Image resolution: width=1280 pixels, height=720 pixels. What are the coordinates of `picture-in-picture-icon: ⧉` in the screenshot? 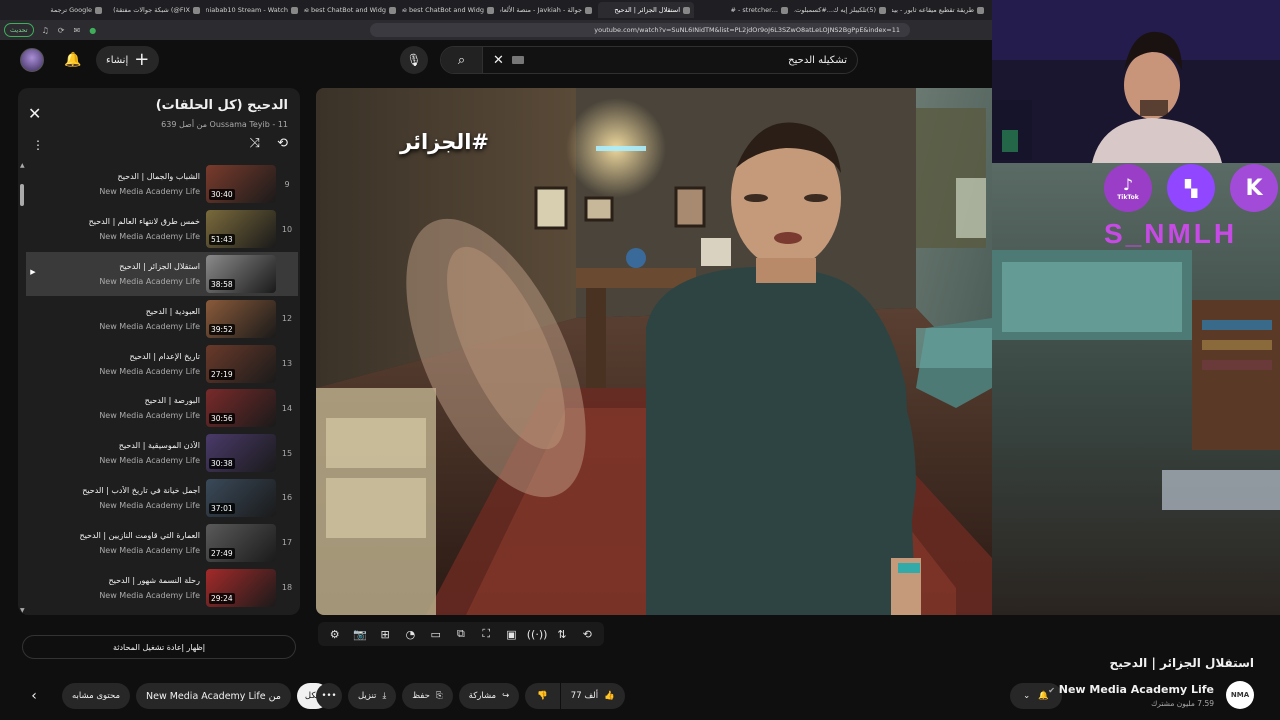 It's located at (461, 634).